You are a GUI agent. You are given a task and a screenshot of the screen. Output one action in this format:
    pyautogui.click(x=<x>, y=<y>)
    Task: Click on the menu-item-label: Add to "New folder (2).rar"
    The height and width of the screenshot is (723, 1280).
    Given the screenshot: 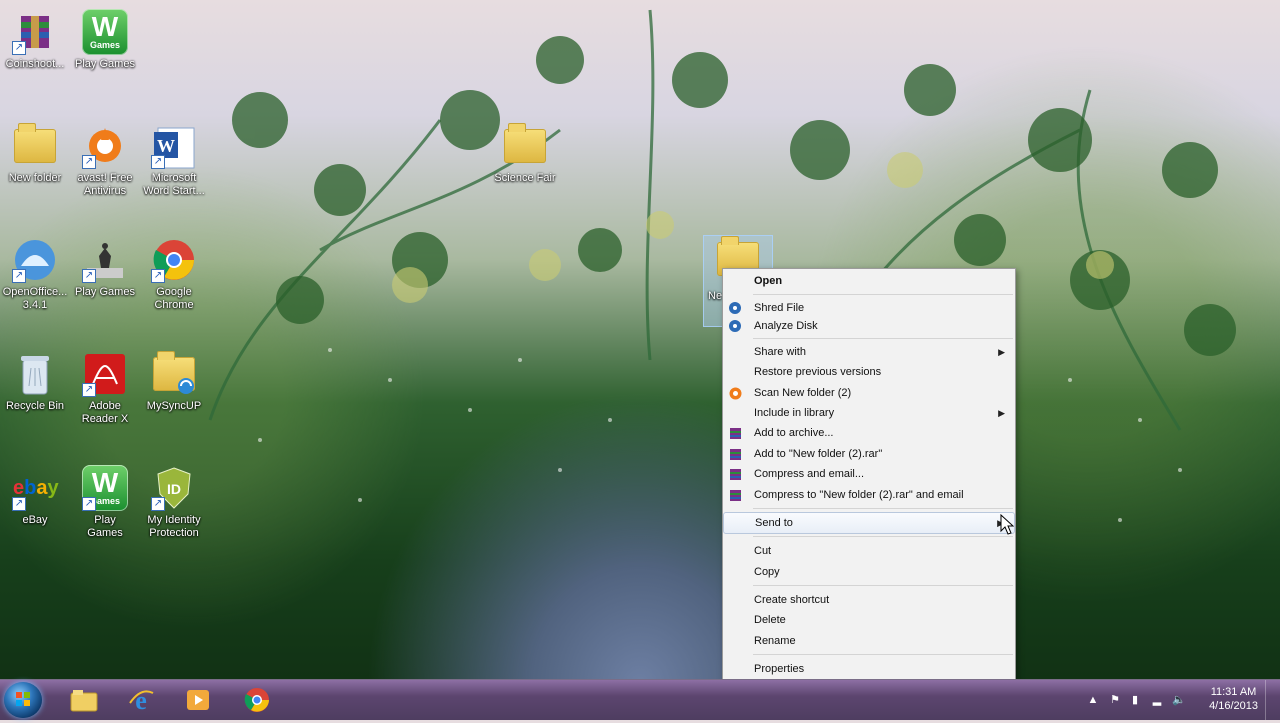 What is the action you would take?
    pyautogui.click(x=818, y=454)
    